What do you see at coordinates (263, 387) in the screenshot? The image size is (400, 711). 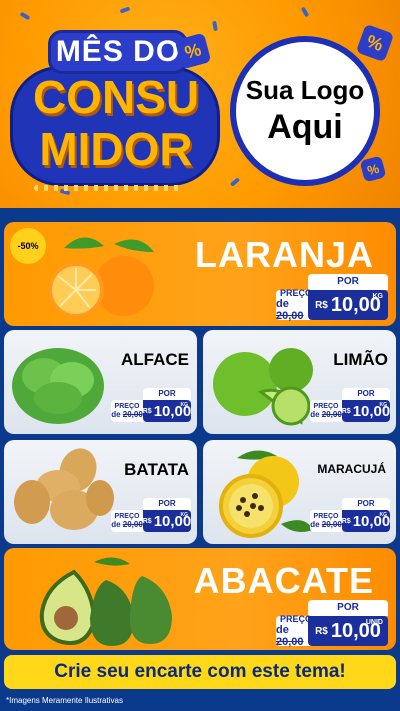 I see `lime-icon` at bounding box center [263, 387].